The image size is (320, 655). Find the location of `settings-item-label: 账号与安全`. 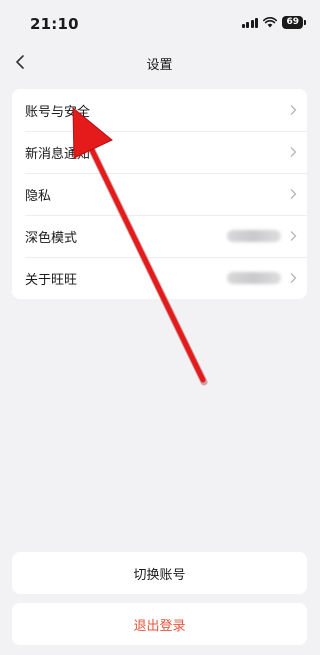

settings-item-label: 账号与安全 is located at coordinates (58, 112).